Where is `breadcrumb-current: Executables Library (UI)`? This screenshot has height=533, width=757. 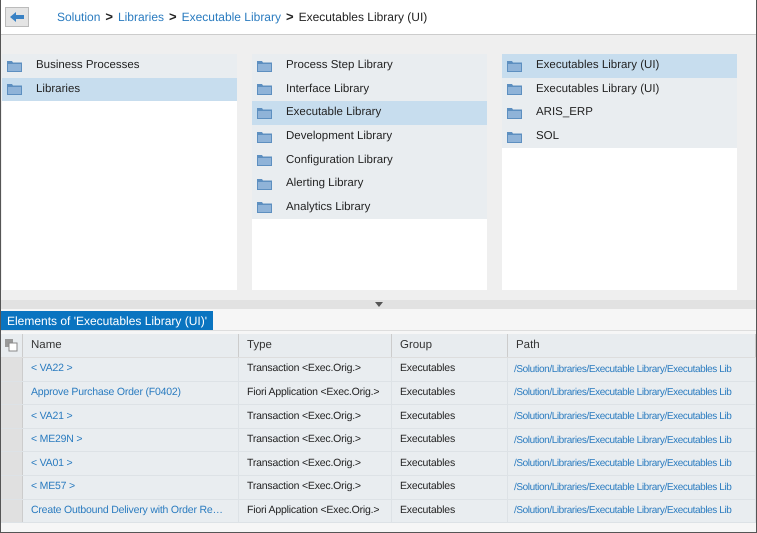
breadcrumb-current: Executables Library (UI) is located at coordinates (363, 17).